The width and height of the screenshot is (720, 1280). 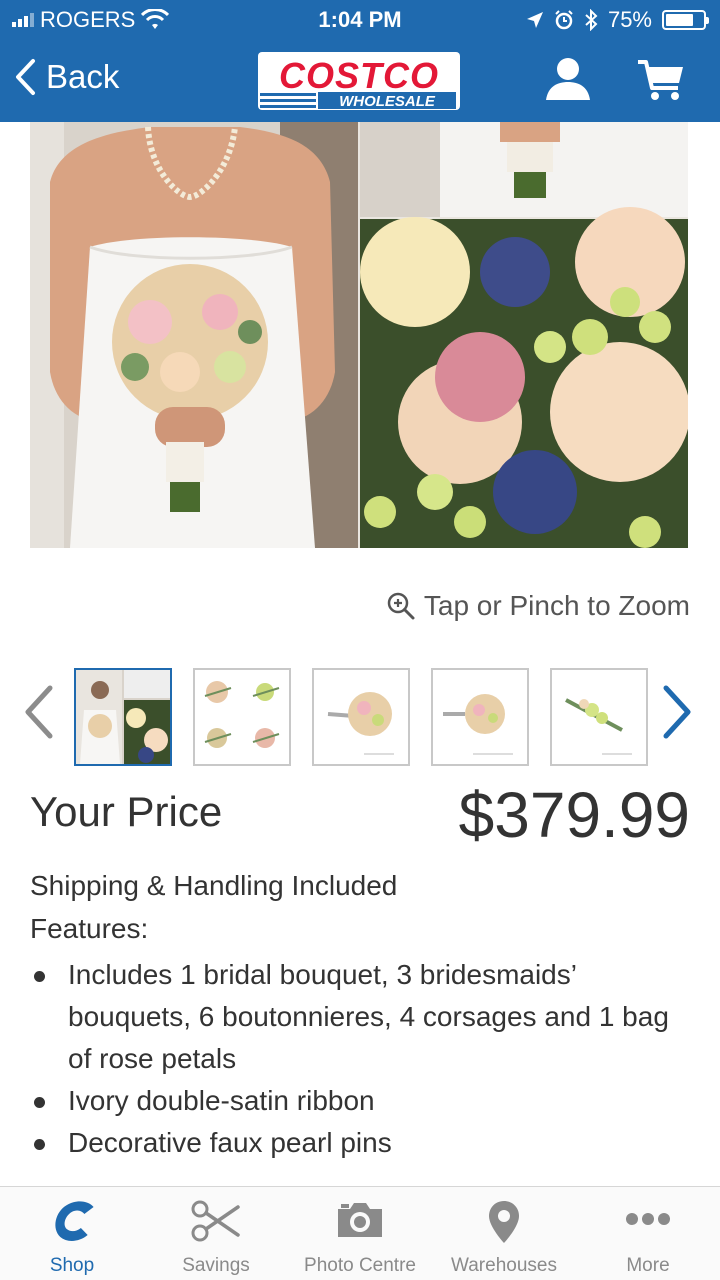 I want to click on tab-photo-centre: Photo Centre, so click(x=360, y=1233).